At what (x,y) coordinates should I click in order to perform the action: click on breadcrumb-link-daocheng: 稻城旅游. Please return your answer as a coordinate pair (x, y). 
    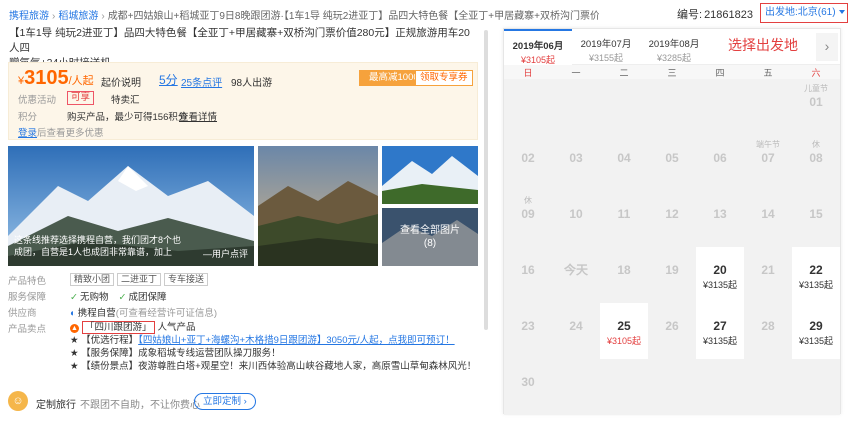
    Looking at the image, I should click on (78, 16).